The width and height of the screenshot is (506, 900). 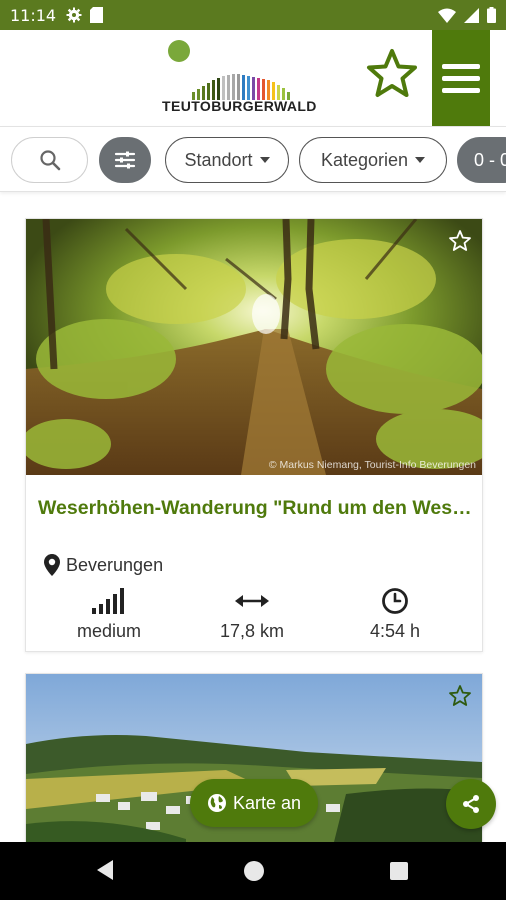 I want to click on filter-bar: Standort Kategorien 0 - 0, so click(x=253, y=159).